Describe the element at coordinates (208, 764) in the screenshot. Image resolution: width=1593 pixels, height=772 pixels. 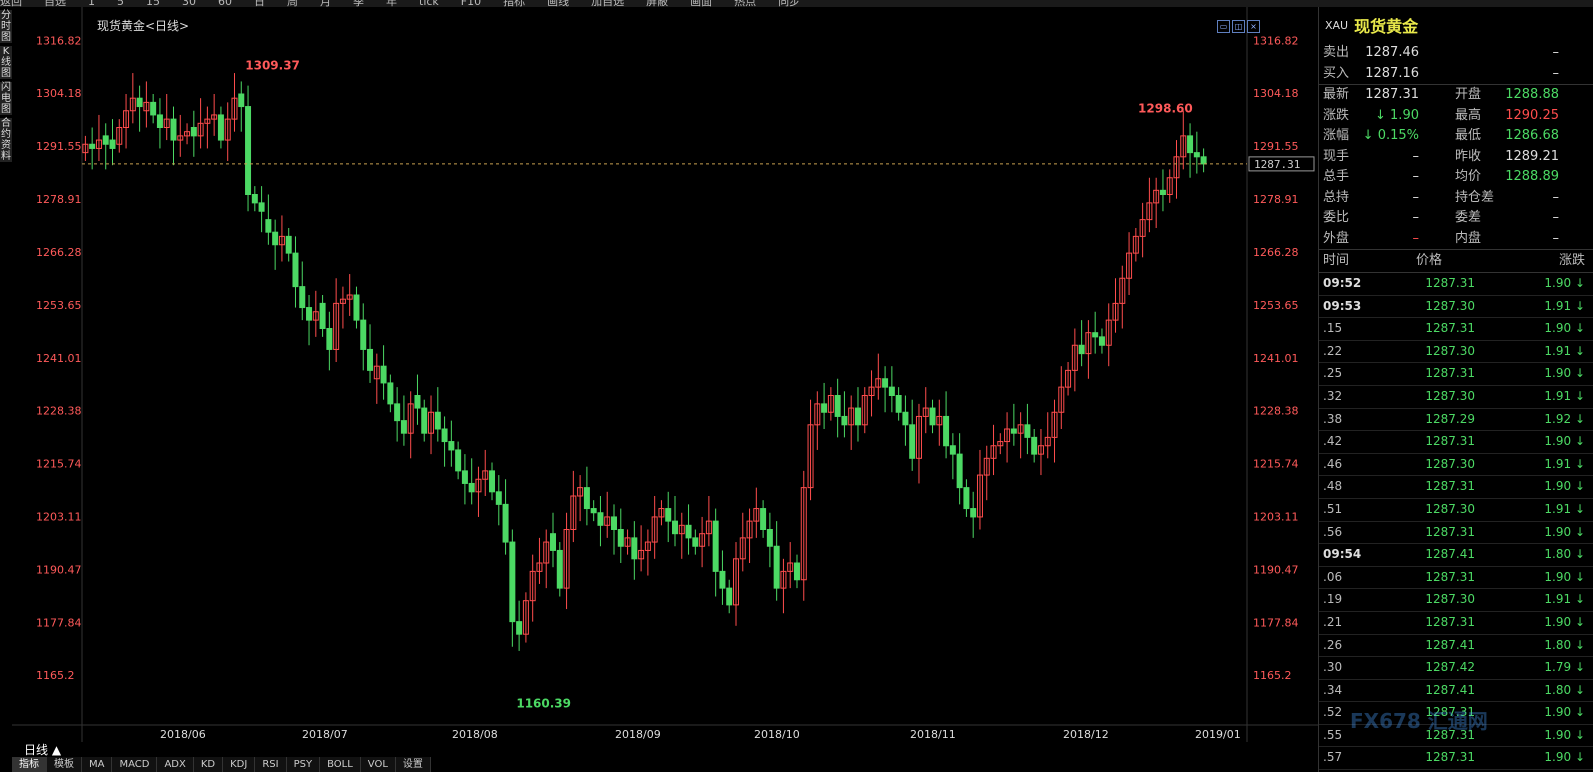
I see `indicator-5: KD` at that location.